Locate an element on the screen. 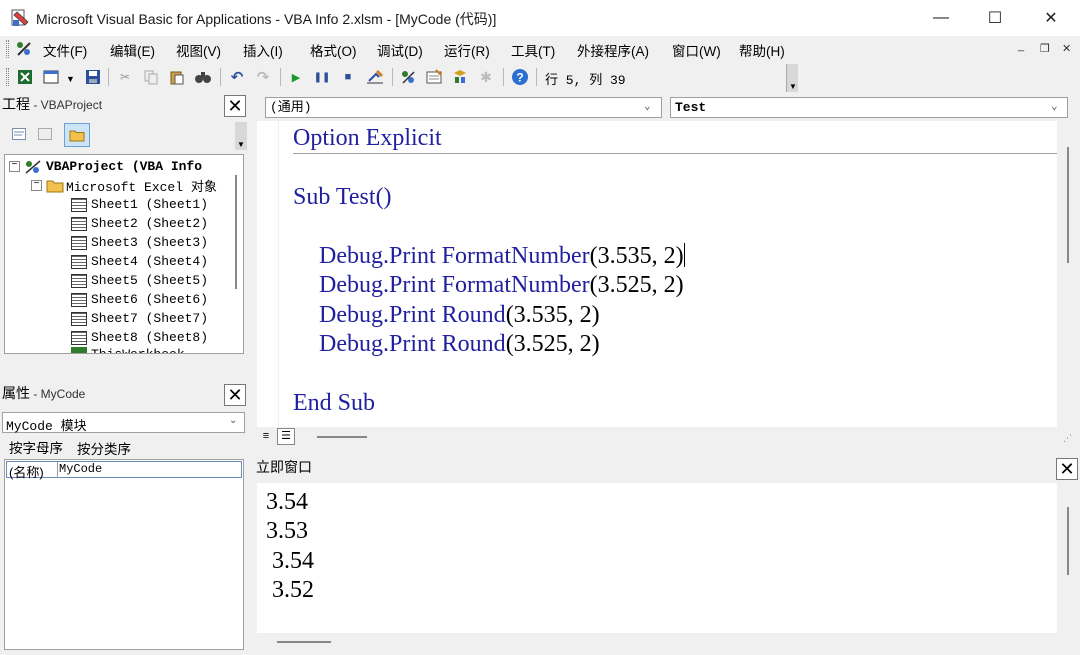  menu-run: 运行(R) is located at coordinates (467, 50).